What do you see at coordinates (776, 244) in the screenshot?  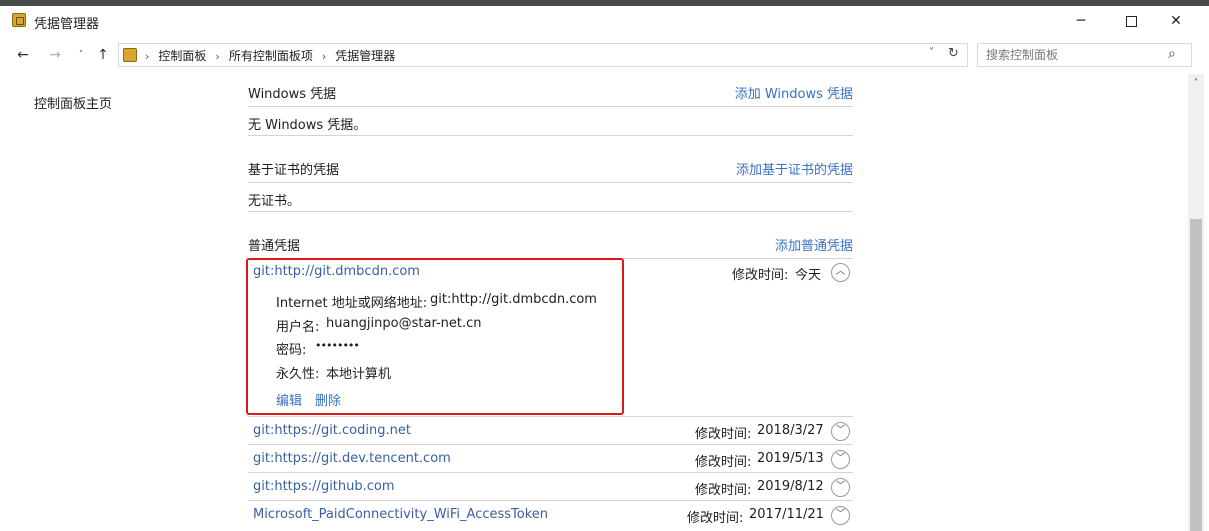 I see `add-generic-credential-link: 添加普通凭据` at bounding box center [776, 244].